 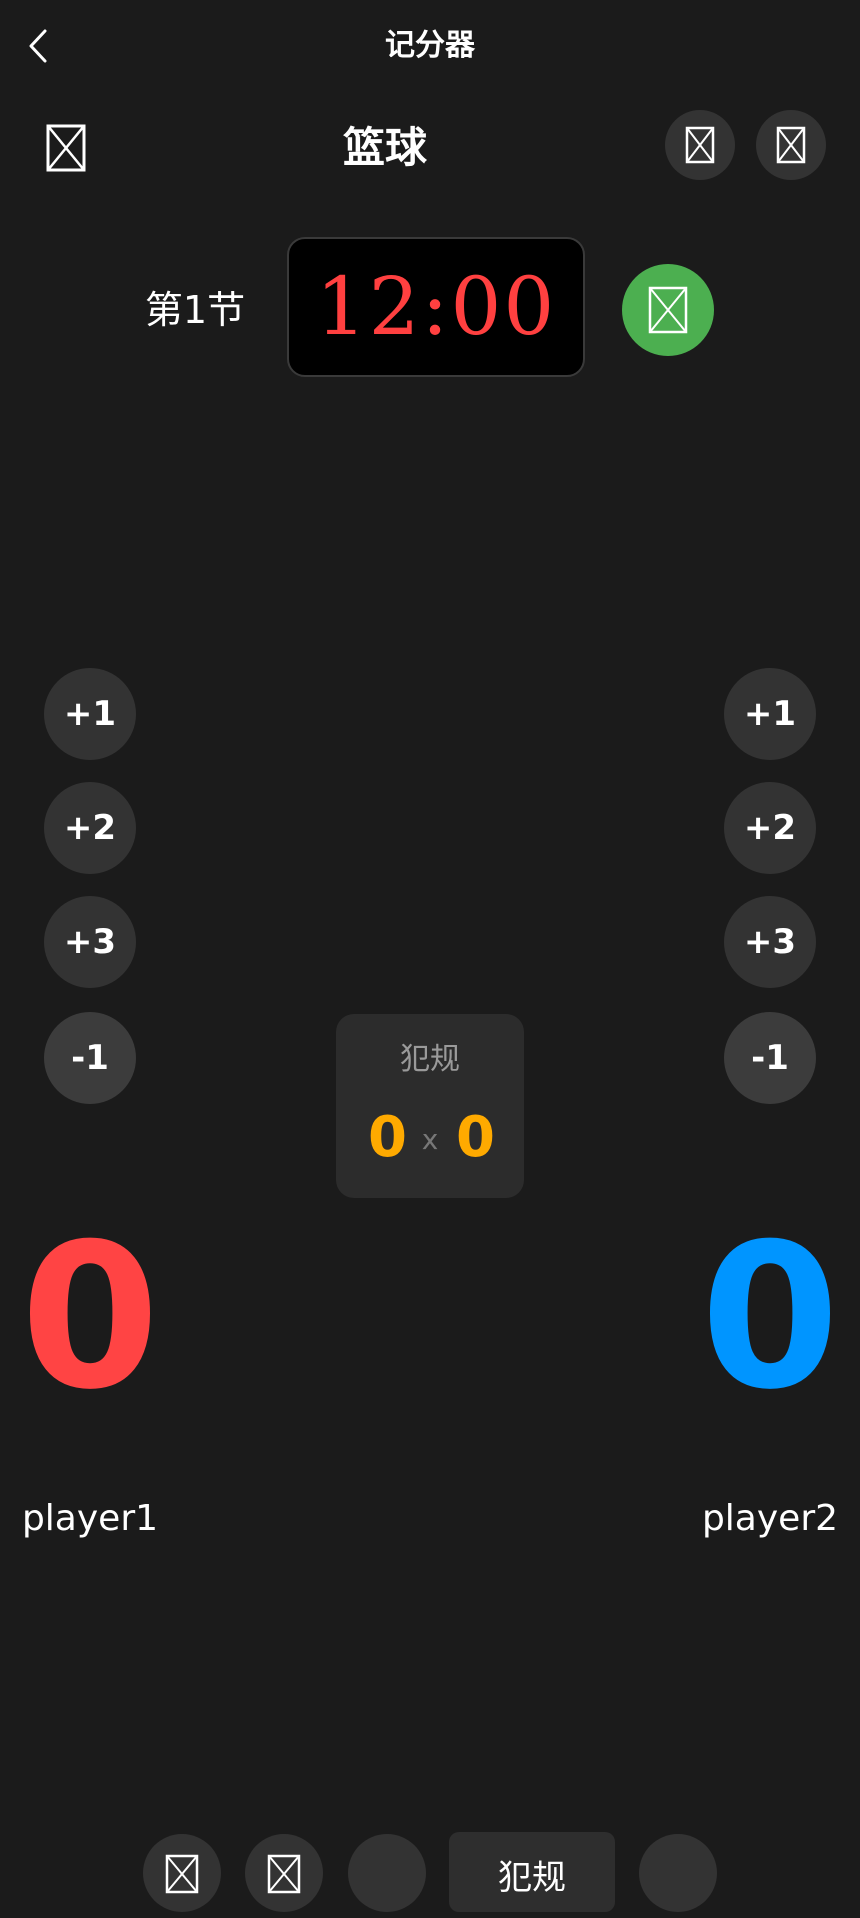 I want to click on sport-title: 篮球, so click(x=384, y=147).